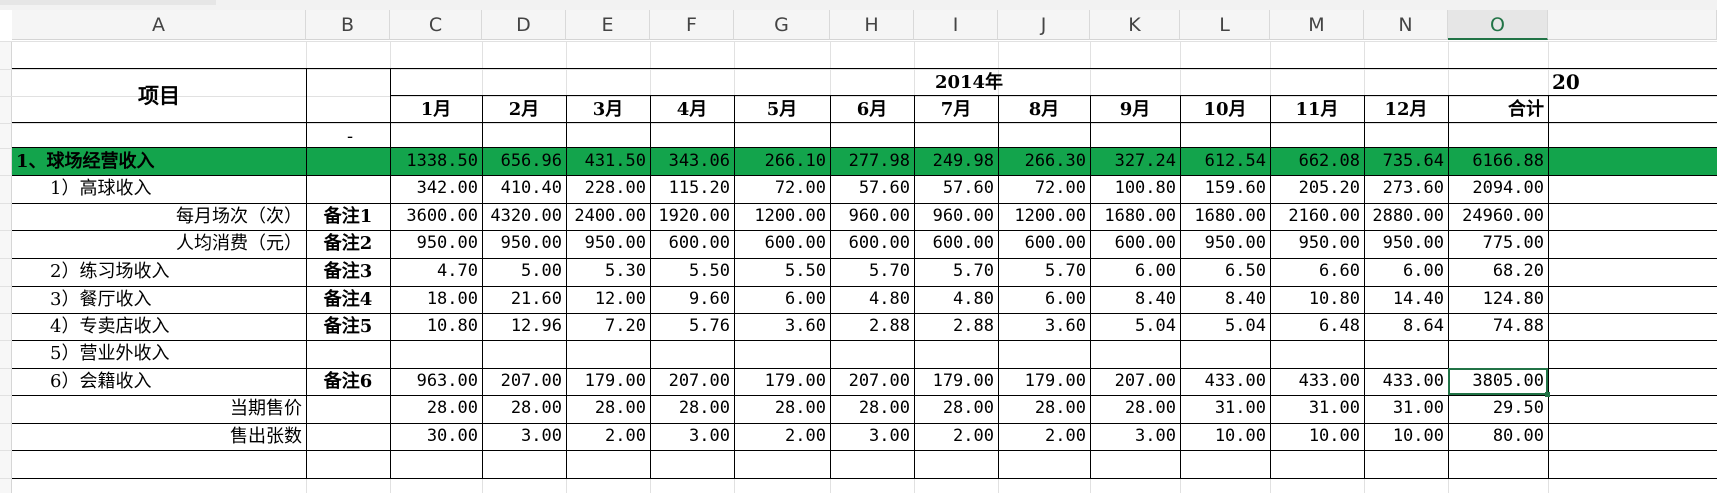 This screenshot has height=493, width=1717. Describe the element at coordinates (350, 135) in the screenshot. I see `dash-cell: -` at that location.